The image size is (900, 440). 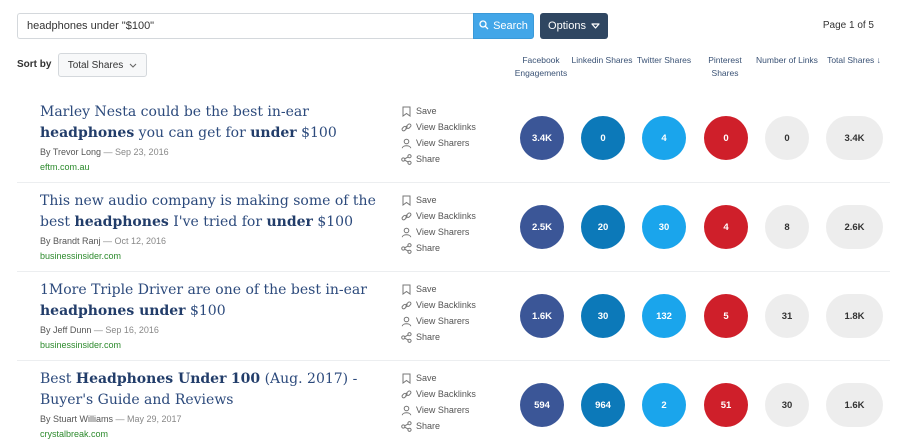 What do you see at coordinates (125, 330) in the screenshot?
I see `publish-date: — Sep 16, 2016` at bounding box center [125, 330].